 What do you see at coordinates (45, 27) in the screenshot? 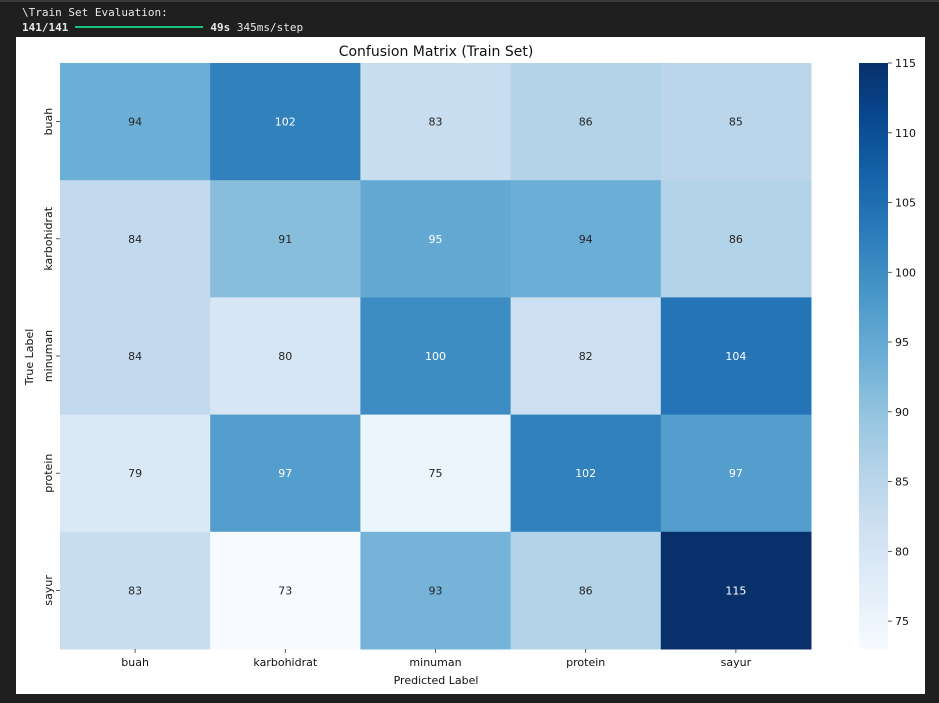
I see `step-count: 141/141` at bounding box center [45, 27].